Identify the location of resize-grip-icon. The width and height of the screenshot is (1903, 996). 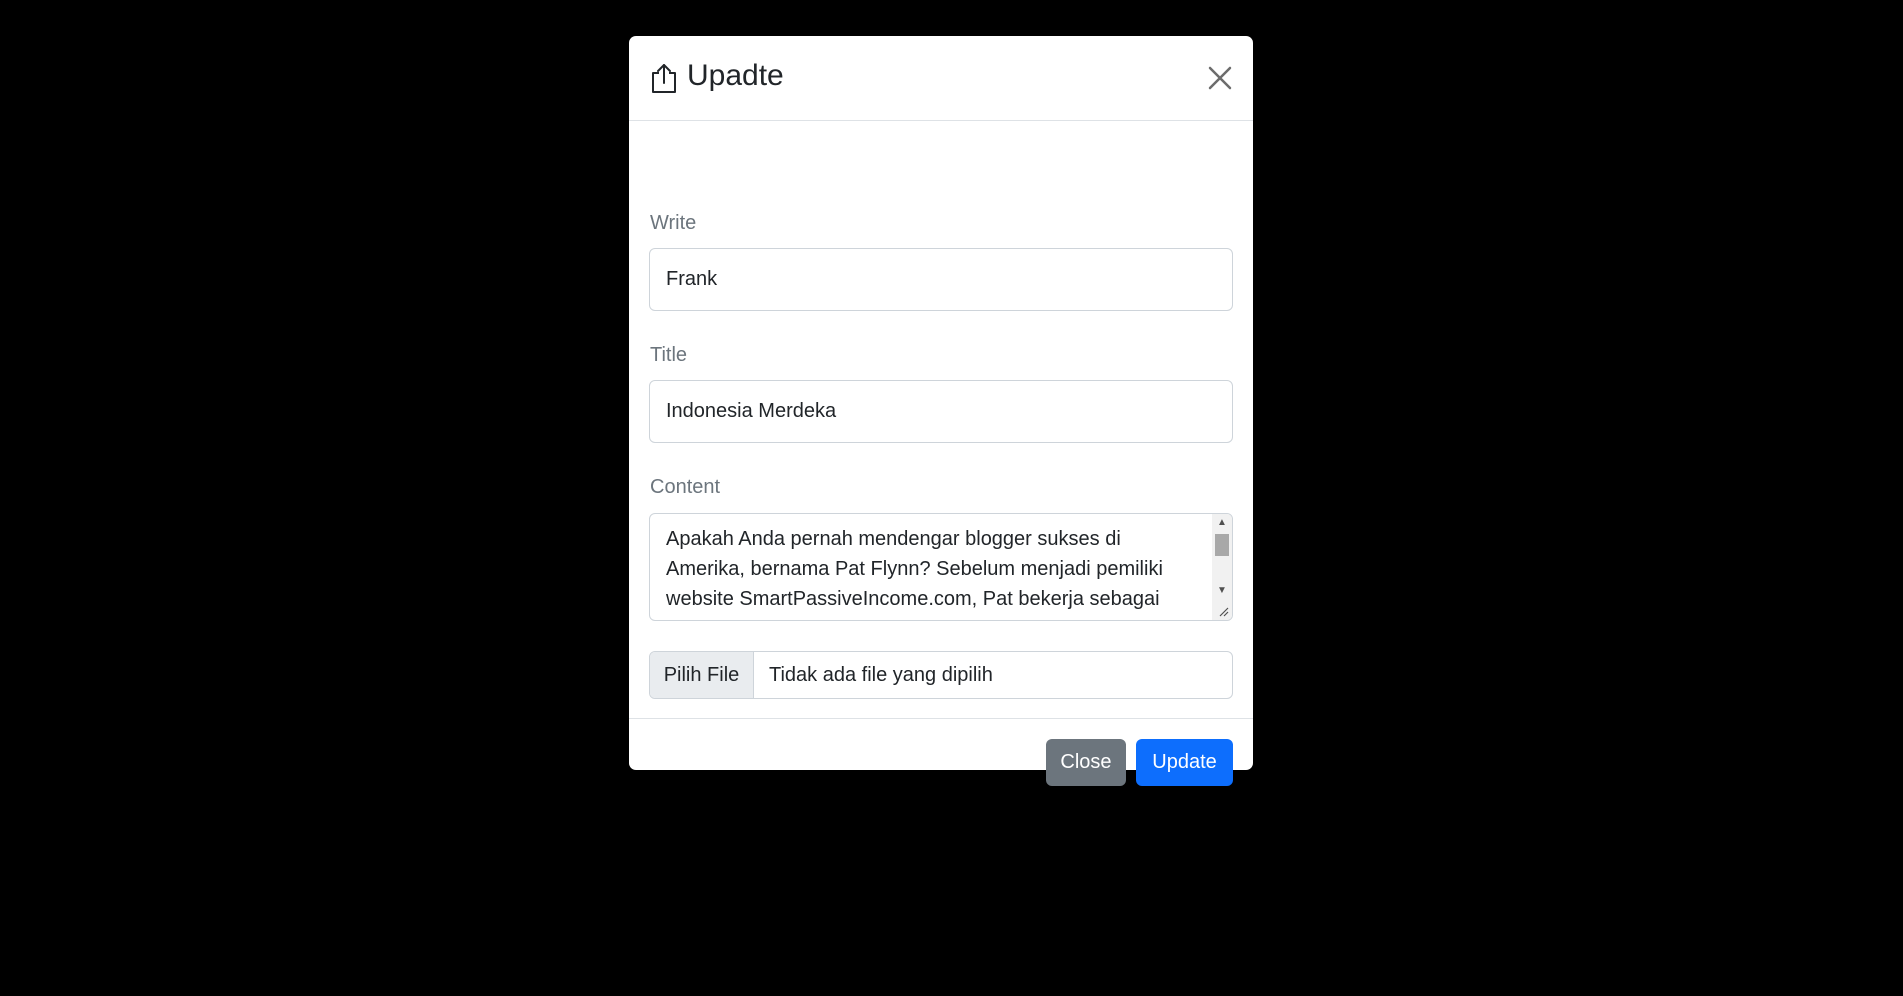
(1223, 611).